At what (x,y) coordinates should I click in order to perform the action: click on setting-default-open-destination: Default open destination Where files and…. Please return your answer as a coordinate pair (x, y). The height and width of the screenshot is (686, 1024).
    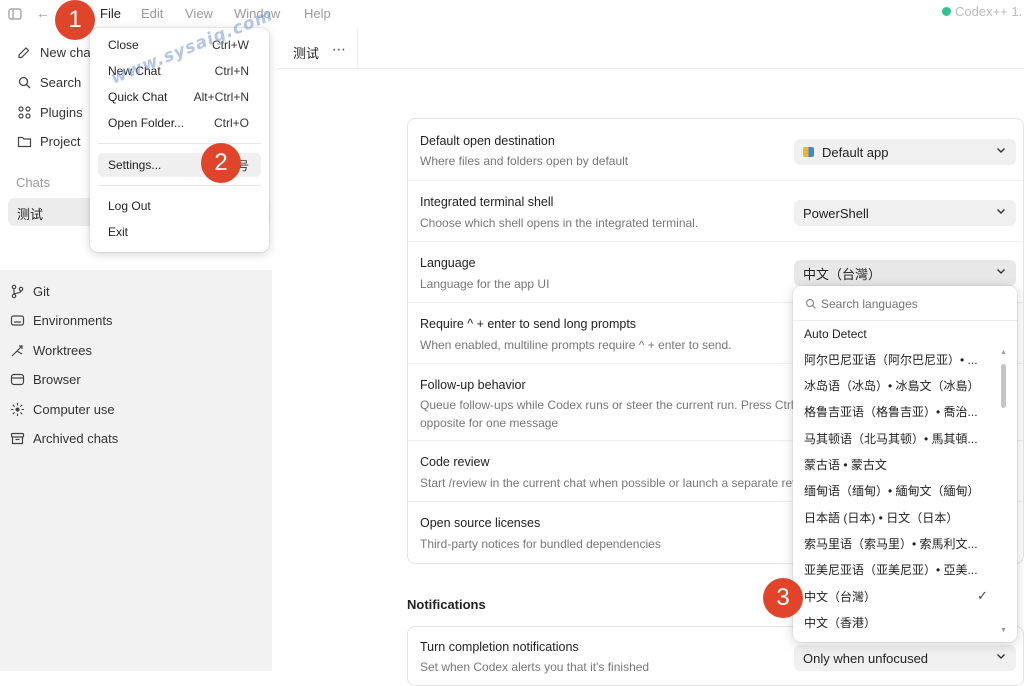
    Looking at the image, I should click on (716, 150).